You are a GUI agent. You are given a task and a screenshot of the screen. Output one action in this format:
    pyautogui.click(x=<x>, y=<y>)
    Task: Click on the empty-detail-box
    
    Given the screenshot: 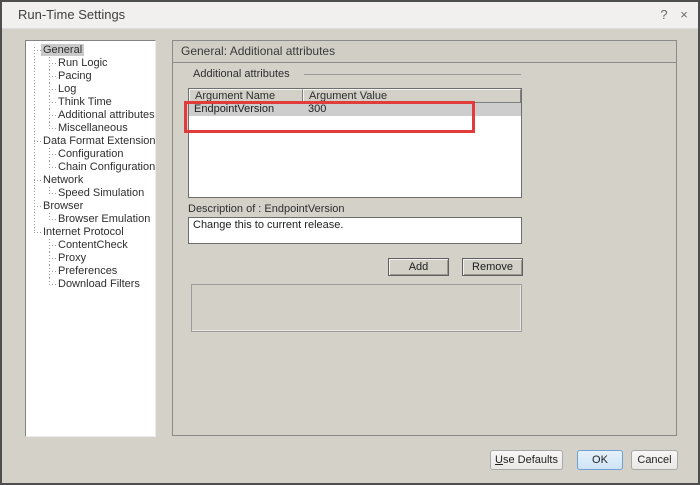 What is the action you would take?
    pyautogui.click(x=356, y=308)
    